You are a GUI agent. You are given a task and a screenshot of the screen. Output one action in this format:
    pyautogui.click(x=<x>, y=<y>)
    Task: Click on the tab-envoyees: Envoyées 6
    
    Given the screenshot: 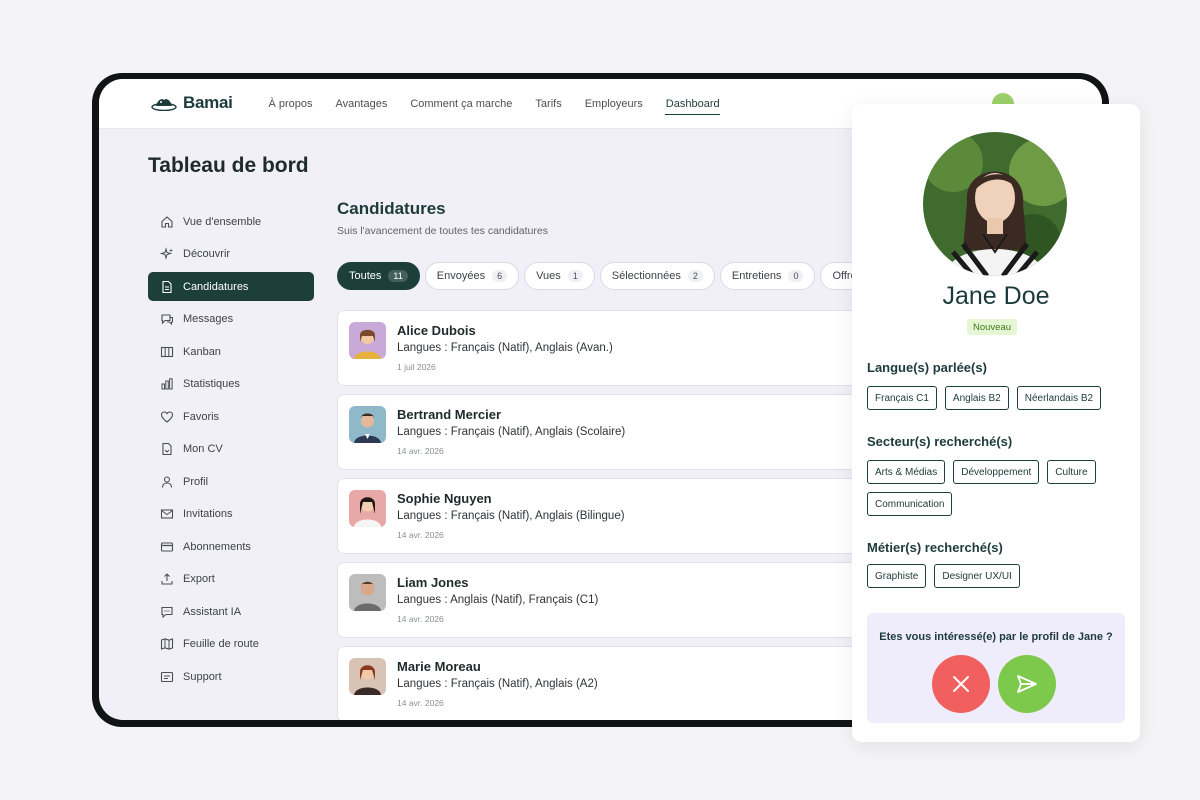 What is the action you would take?
    pyautogui.click(x=472, y=276)
    